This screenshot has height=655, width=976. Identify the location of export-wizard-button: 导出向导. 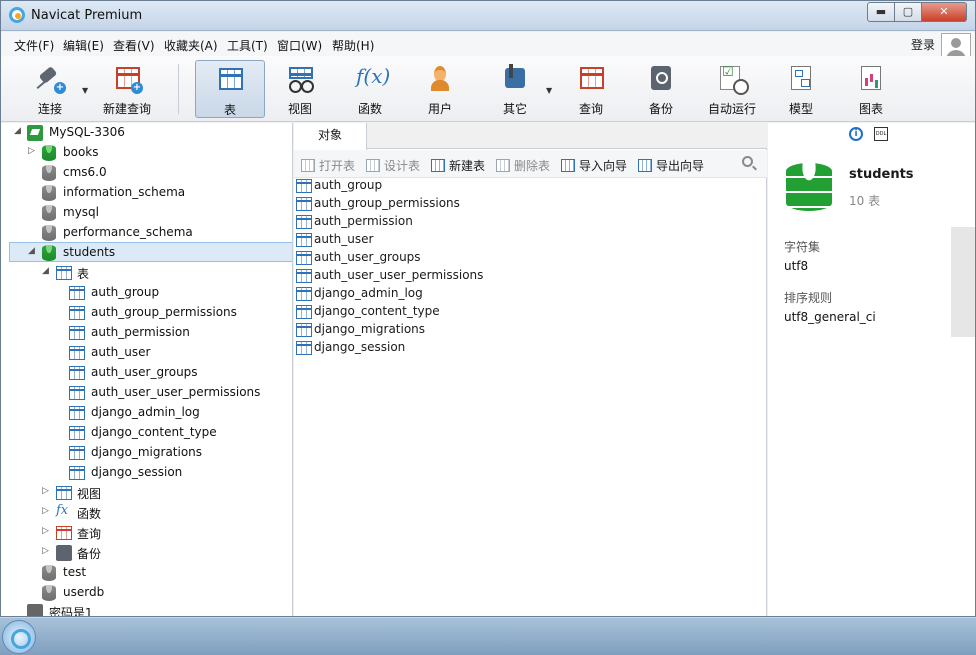
(671, 165).